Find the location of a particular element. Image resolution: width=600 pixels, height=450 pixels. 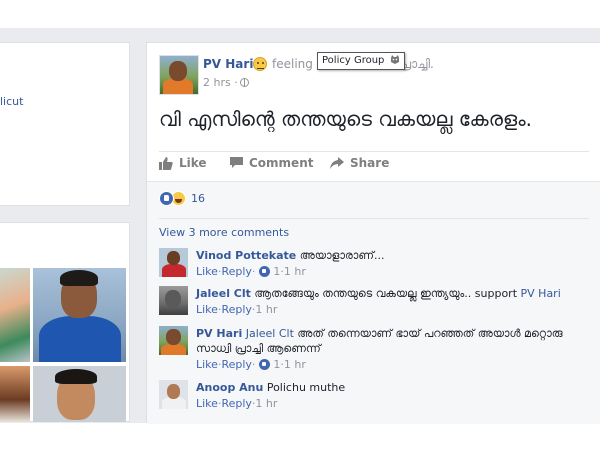

comment-button: Comment is located at coordinates (271, 163).